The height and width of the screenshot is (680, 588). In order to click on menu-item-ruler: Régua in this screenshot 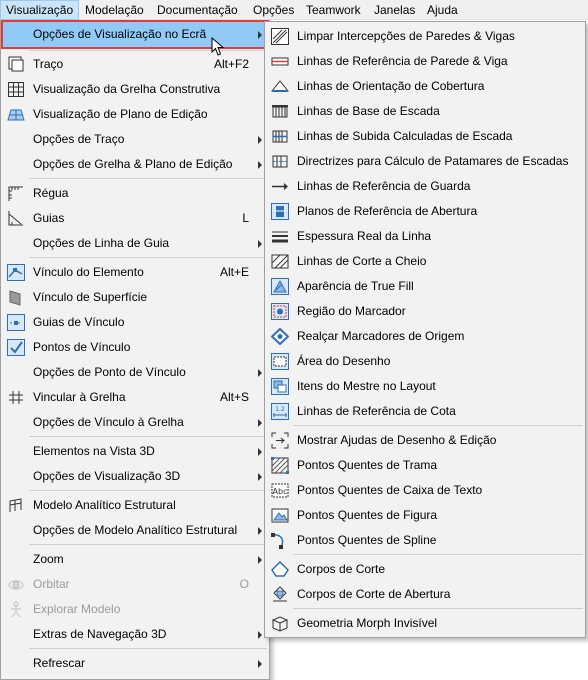, I will do `click(135, 193)`.